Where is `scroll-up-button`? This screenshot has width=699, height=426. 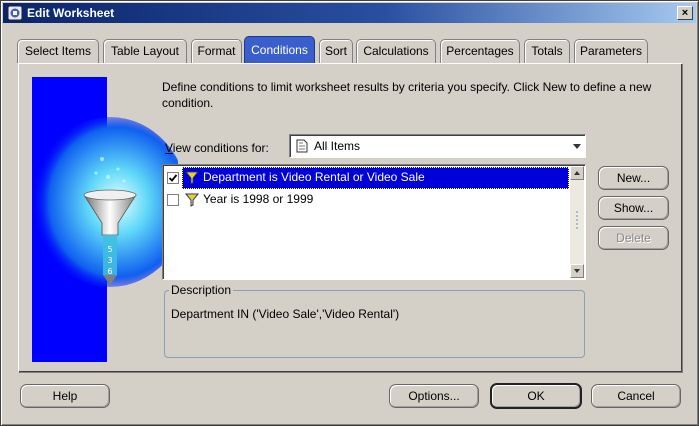 scroll-up-button is located at coordinates (577, 173).